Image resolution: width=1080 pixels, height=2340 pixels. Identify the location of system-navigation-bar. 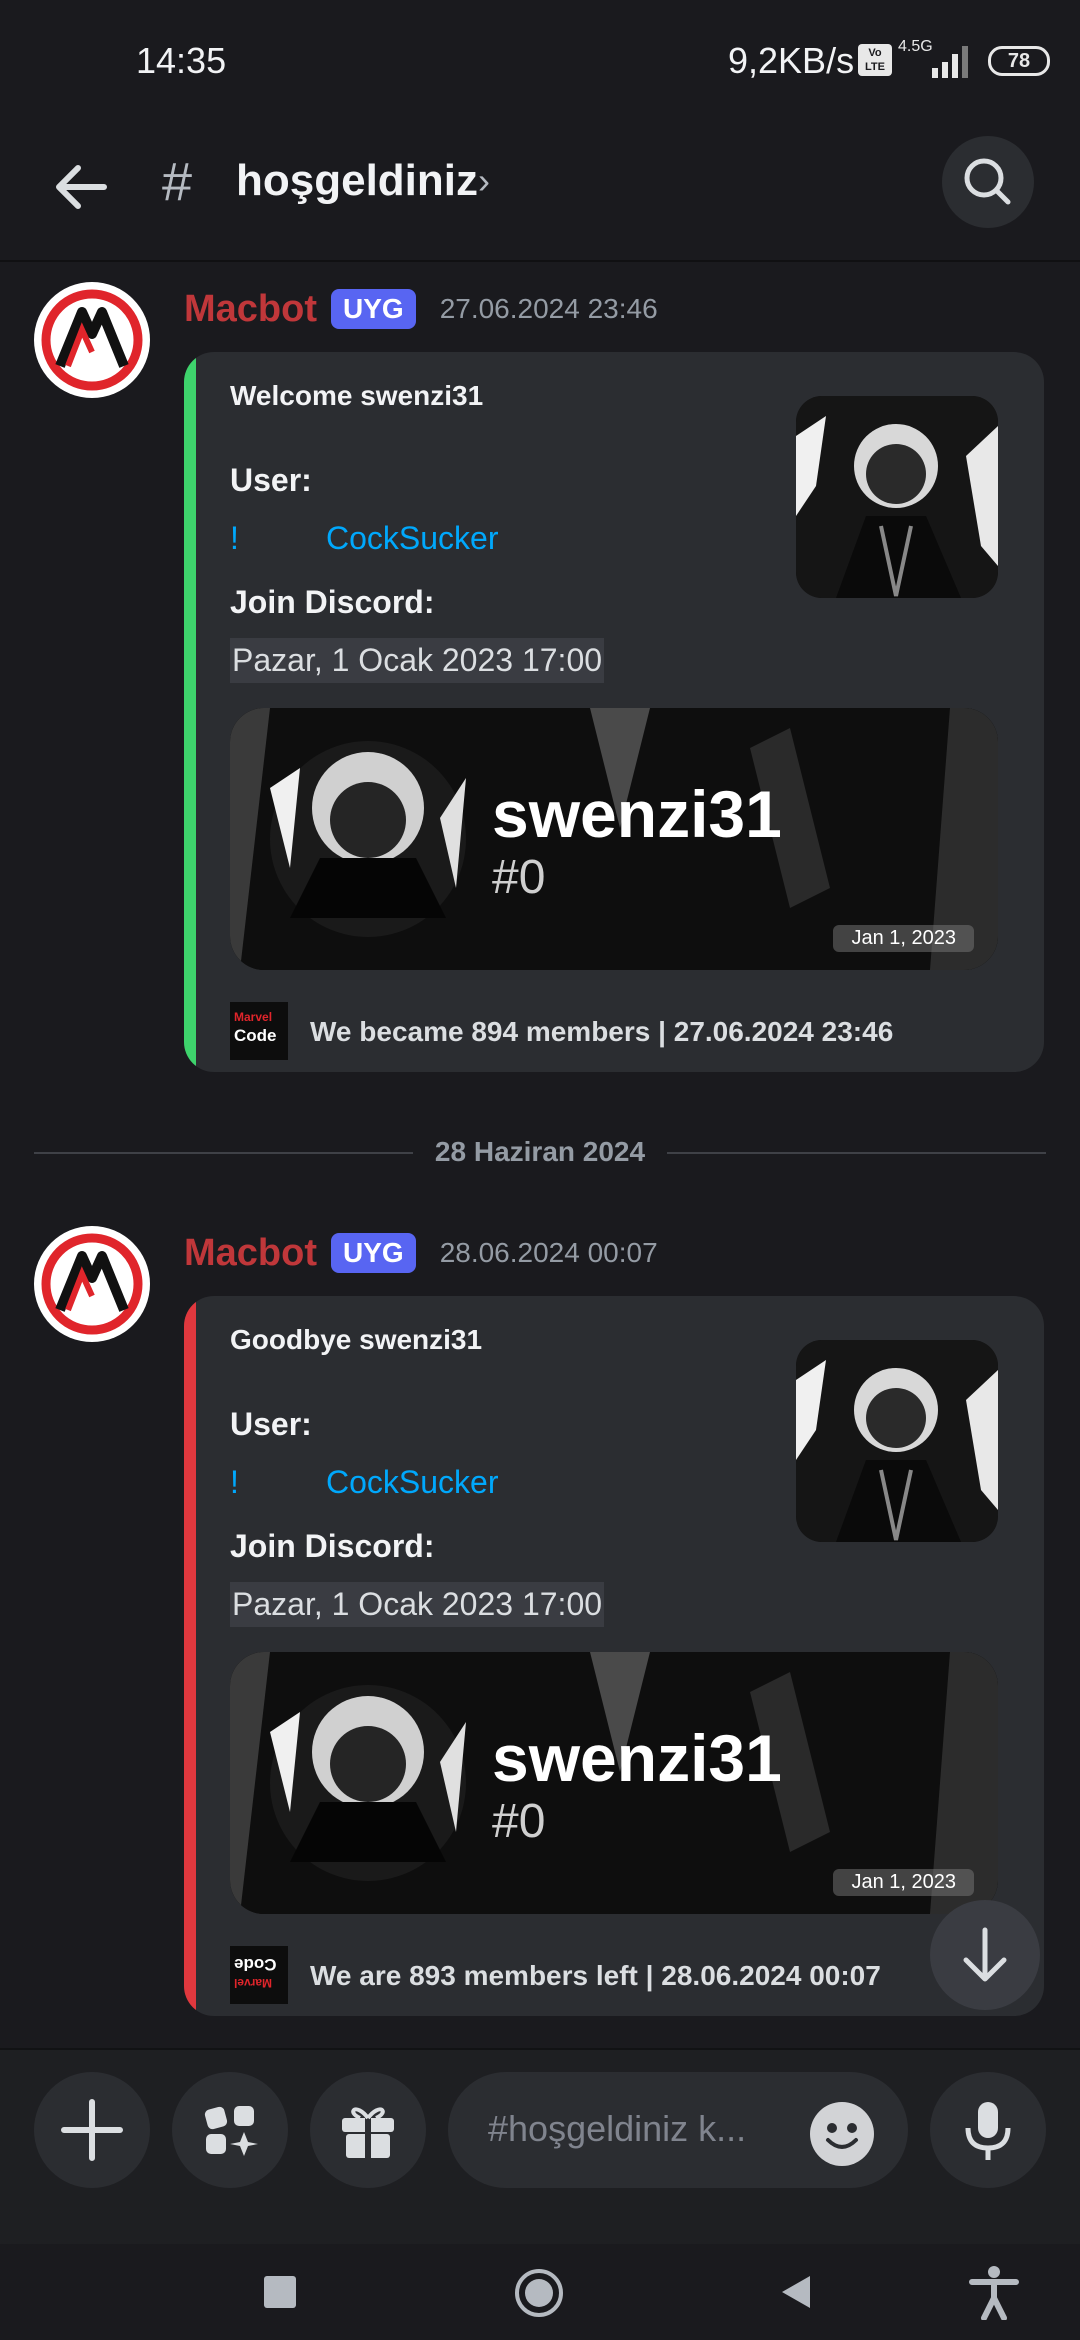
(540, 2292).